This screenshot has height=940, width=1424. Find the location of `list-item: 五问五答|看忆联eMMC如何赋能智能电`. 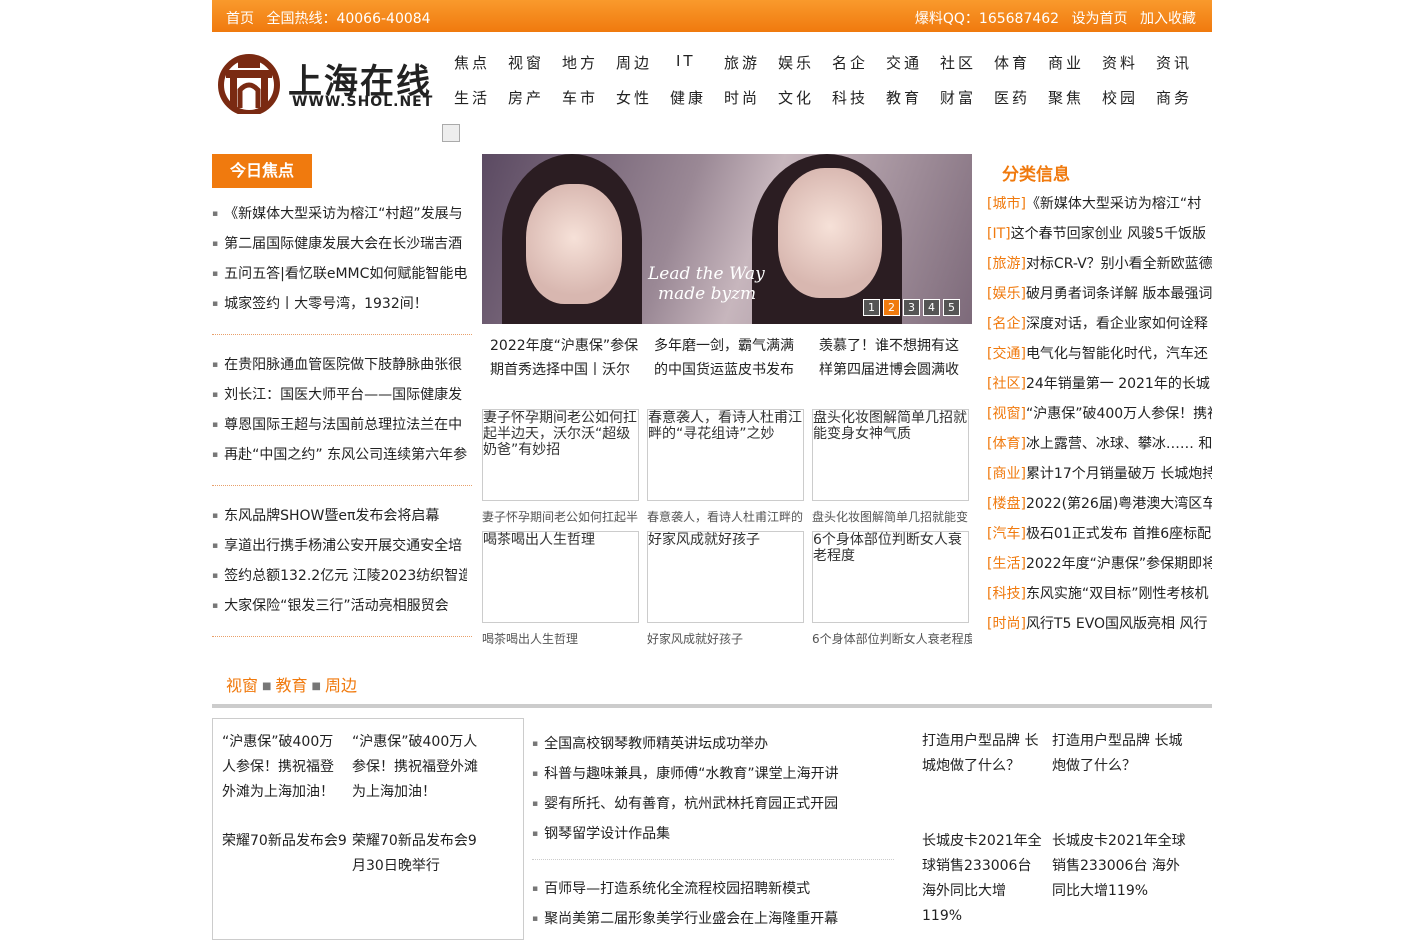

list-item: 五问五答|看忆联eMMC如何赋能智能电 is located at coordinates (339, 274).